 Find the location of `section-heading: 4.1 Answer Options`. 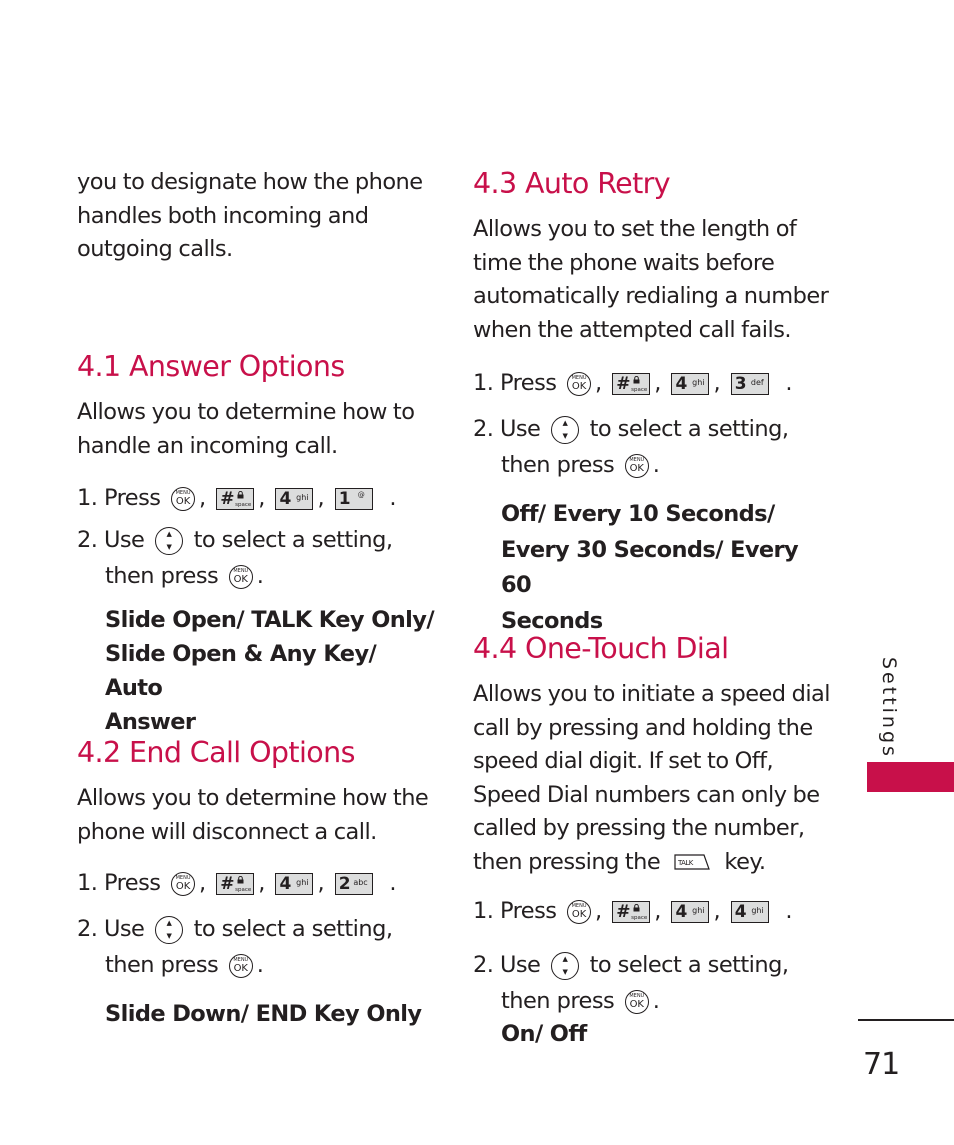

section-heading: 4.1 Answer Options is located at coordinates (211, 366).